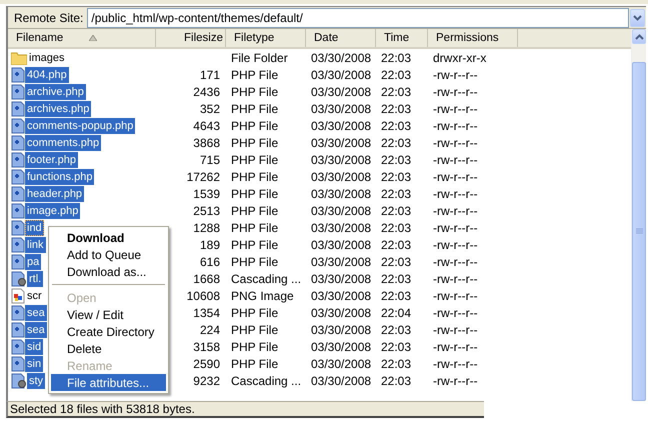 The height and width of the screenshot is (428, 648). What do you see at coordinates (108, 331) in the screenshot?
I see `menu-item: Create Directory` at bounding box center [108, 331].